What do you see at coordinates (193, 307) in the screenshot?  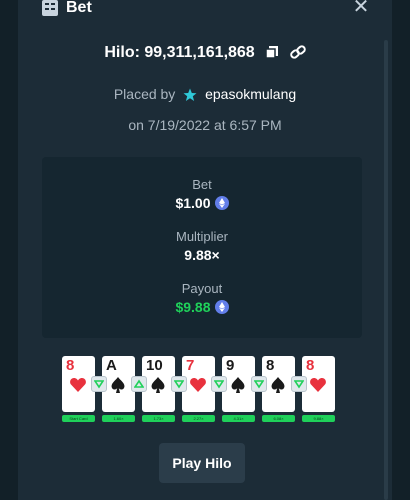 I see `payout-value: $9.88` at bounding box center [193, 307].